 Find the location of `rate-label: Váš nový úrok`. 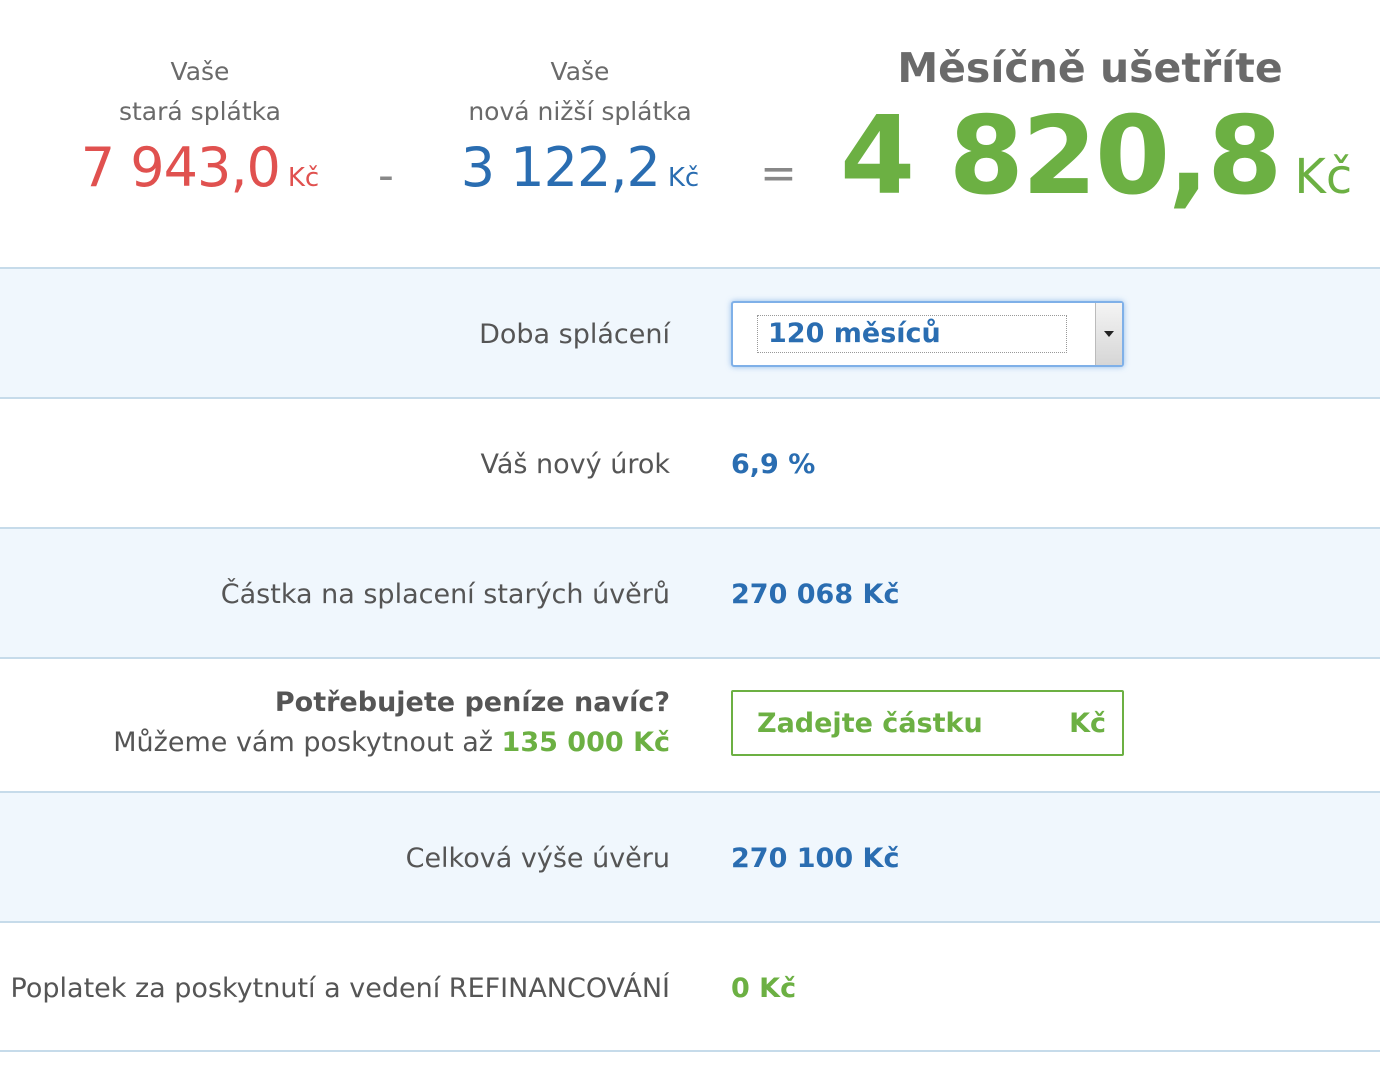

rate-label: Váš nový úrok is located at coordinates (575, 464).